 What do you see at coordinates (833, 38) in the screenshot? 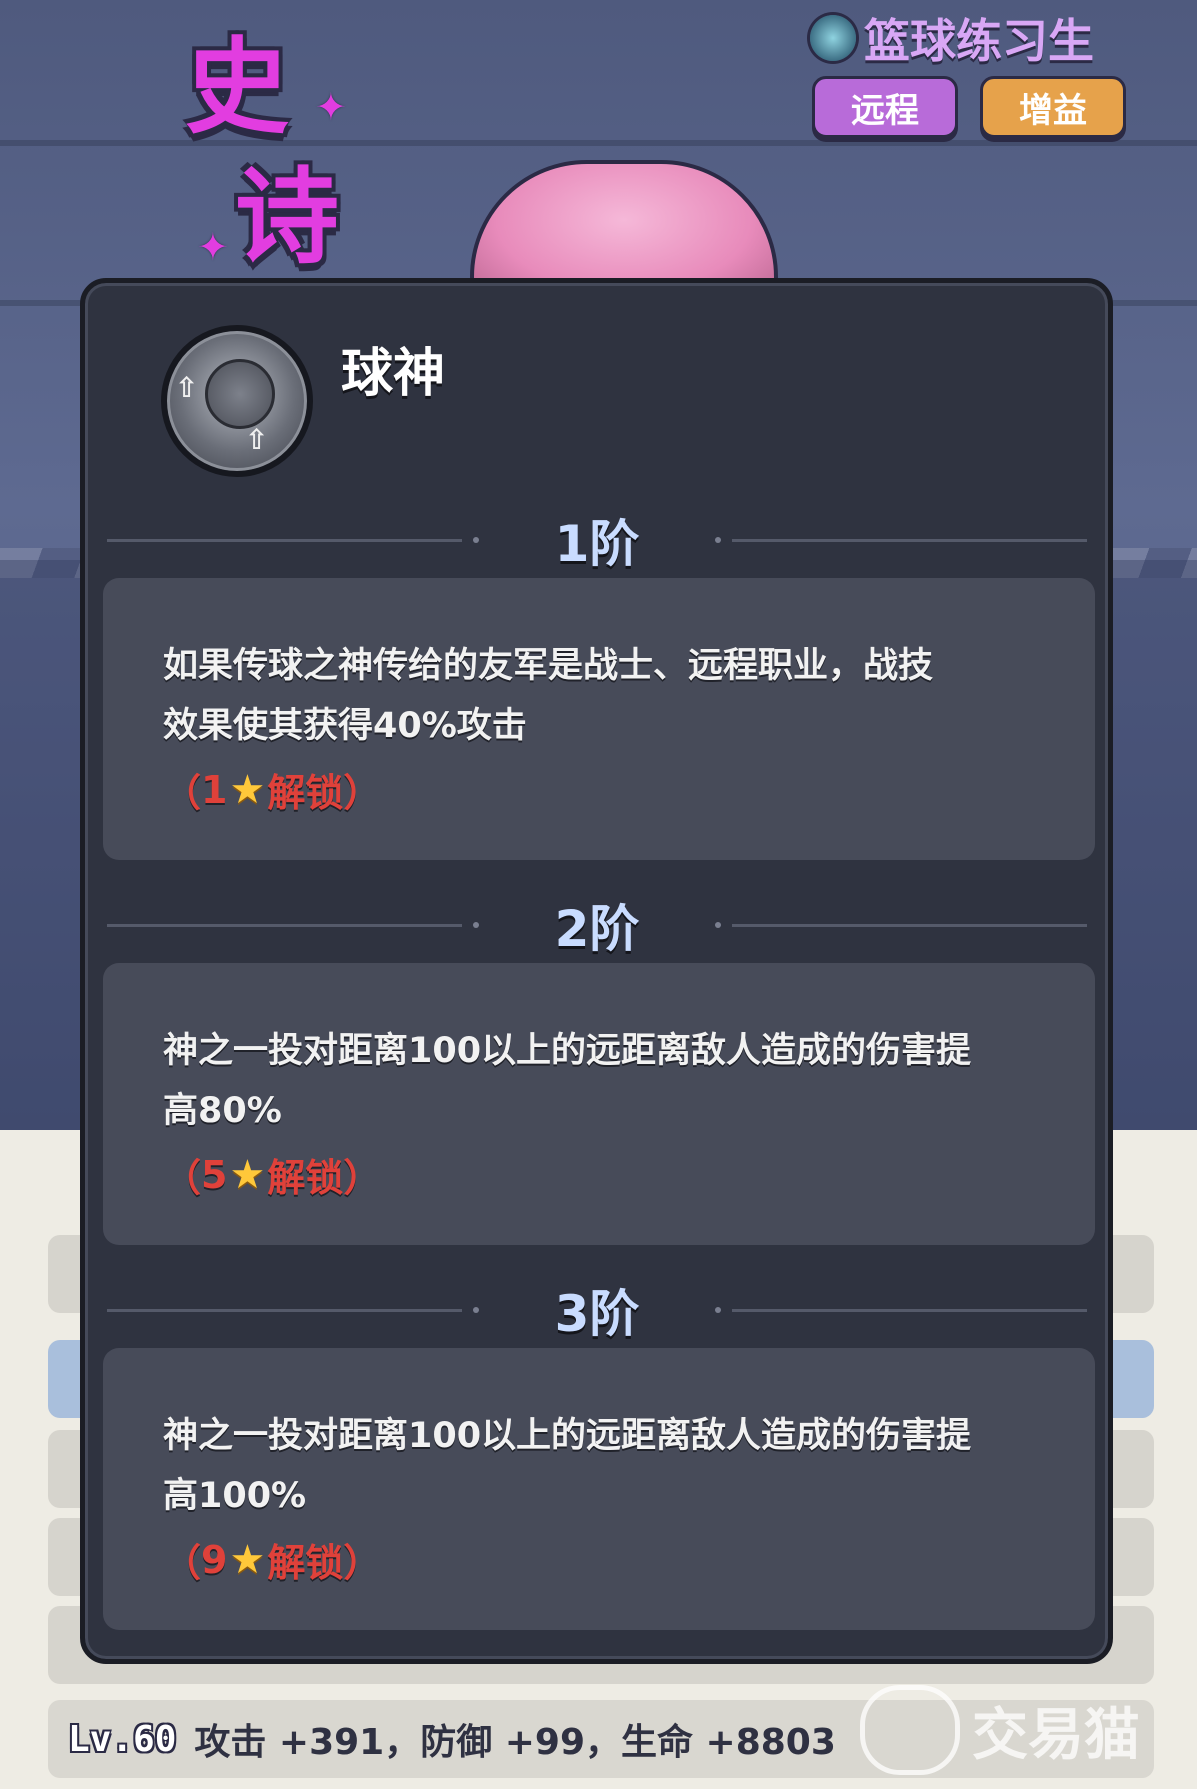
I see `class-emblem-icon` at bounding box center [833, 38].